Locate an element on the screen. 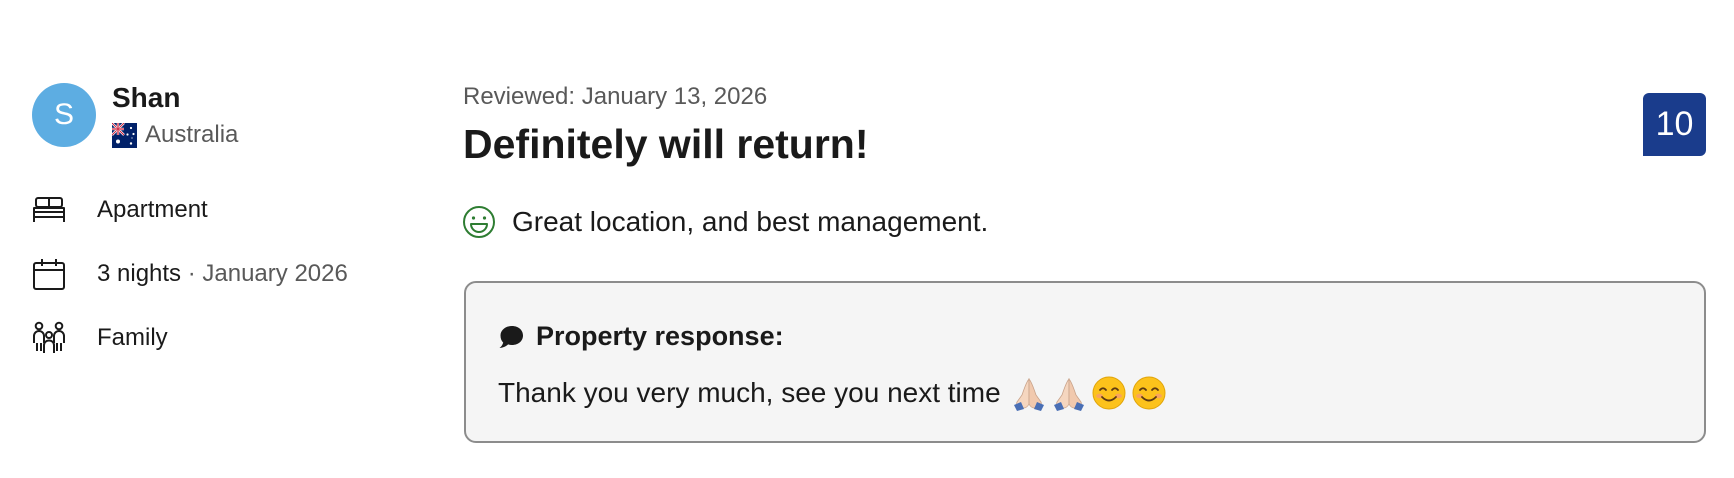  property-response-header: Property response: is located at coordinates (641, 336).